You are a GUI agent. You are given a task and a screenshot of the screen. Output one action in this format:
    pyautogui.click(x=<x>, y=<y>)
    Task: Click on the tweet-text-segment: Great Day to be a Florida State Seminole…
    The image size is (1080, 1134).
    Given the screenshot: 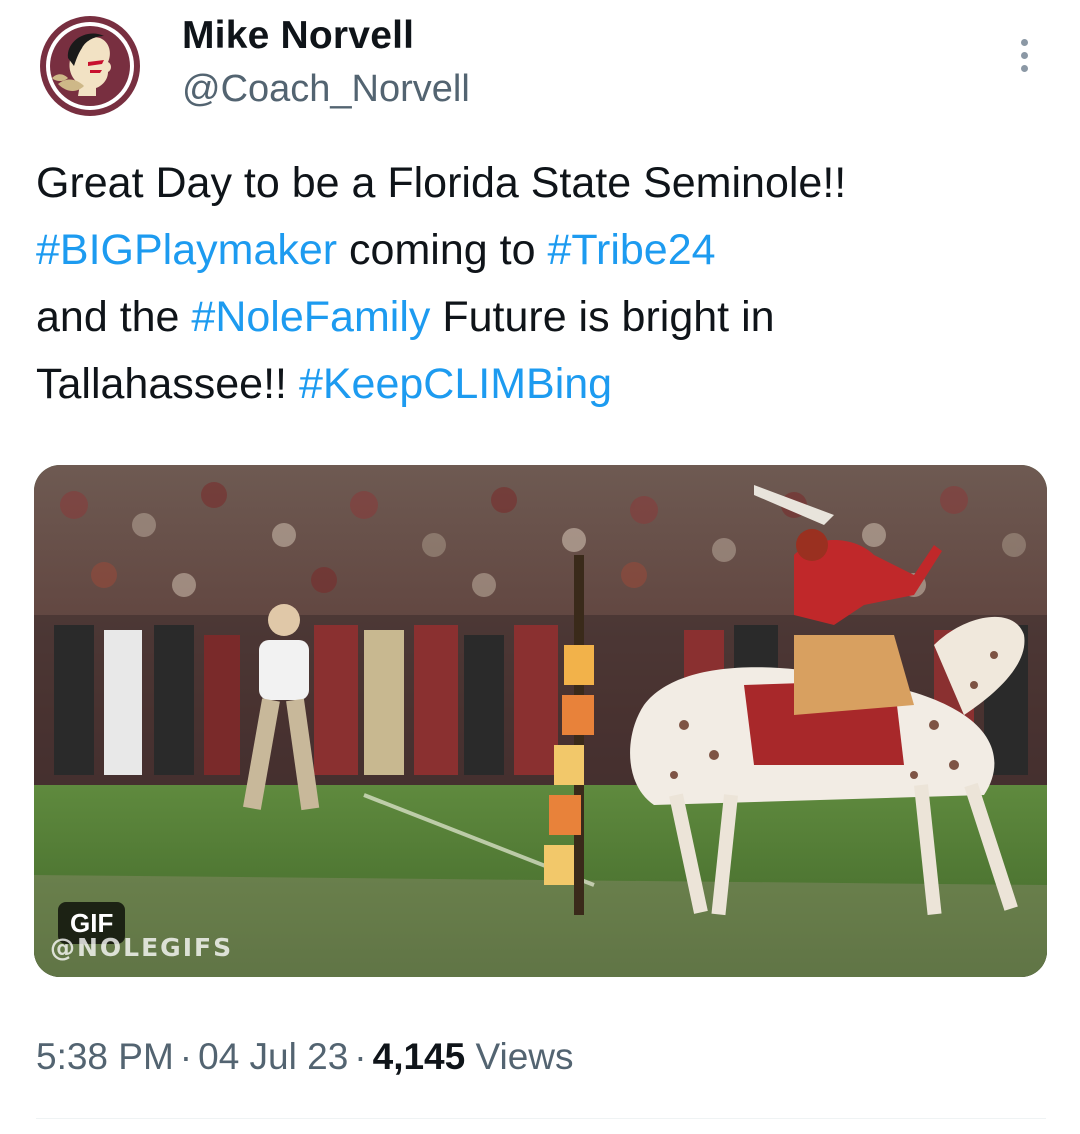 What is the action you would take?
    pyautogui.click(x=441, y=183)
    